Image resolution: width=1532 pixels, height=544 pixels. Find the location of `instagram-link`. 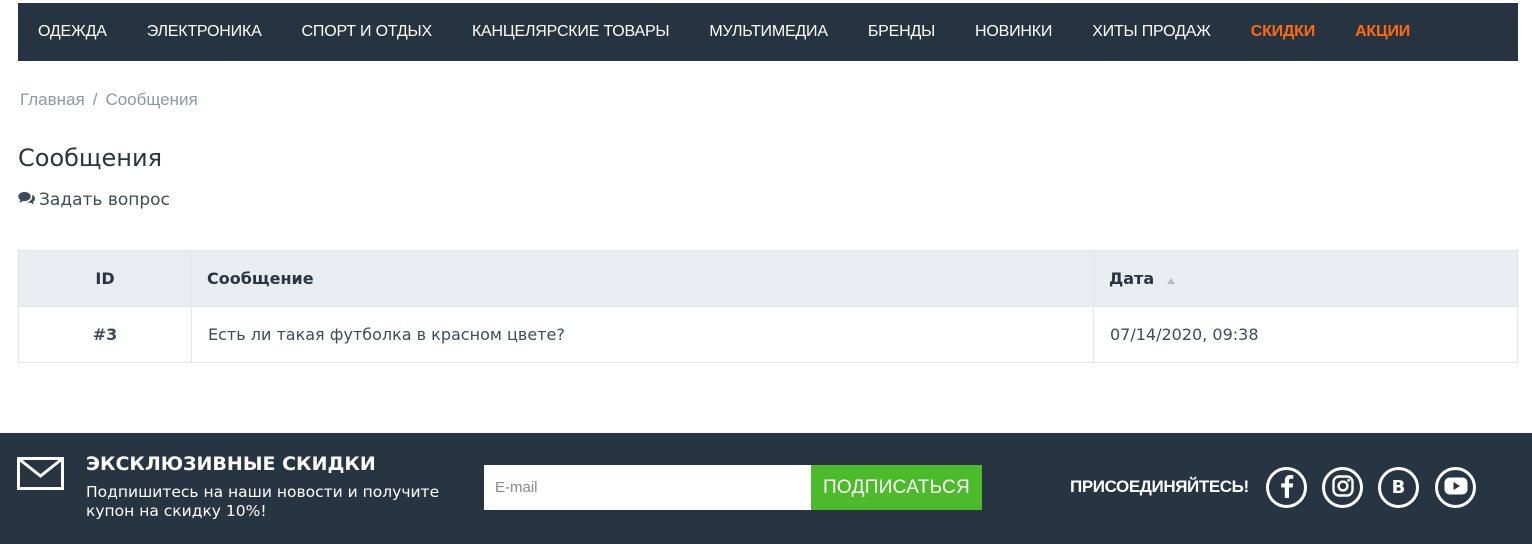

instagram-link is located at coordinates (1342, 487).